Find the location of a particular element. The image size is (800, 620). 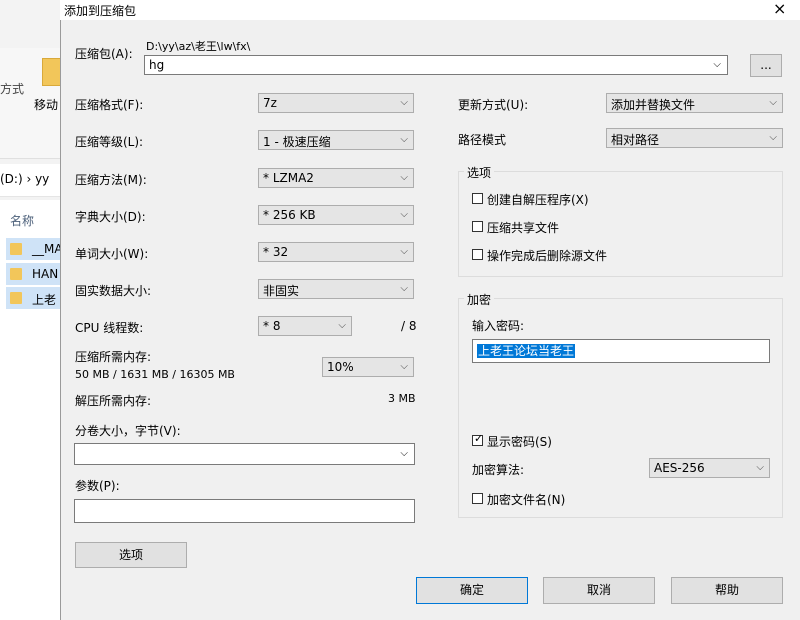

help-button: 帮助 is located at coordinates (727, 590).